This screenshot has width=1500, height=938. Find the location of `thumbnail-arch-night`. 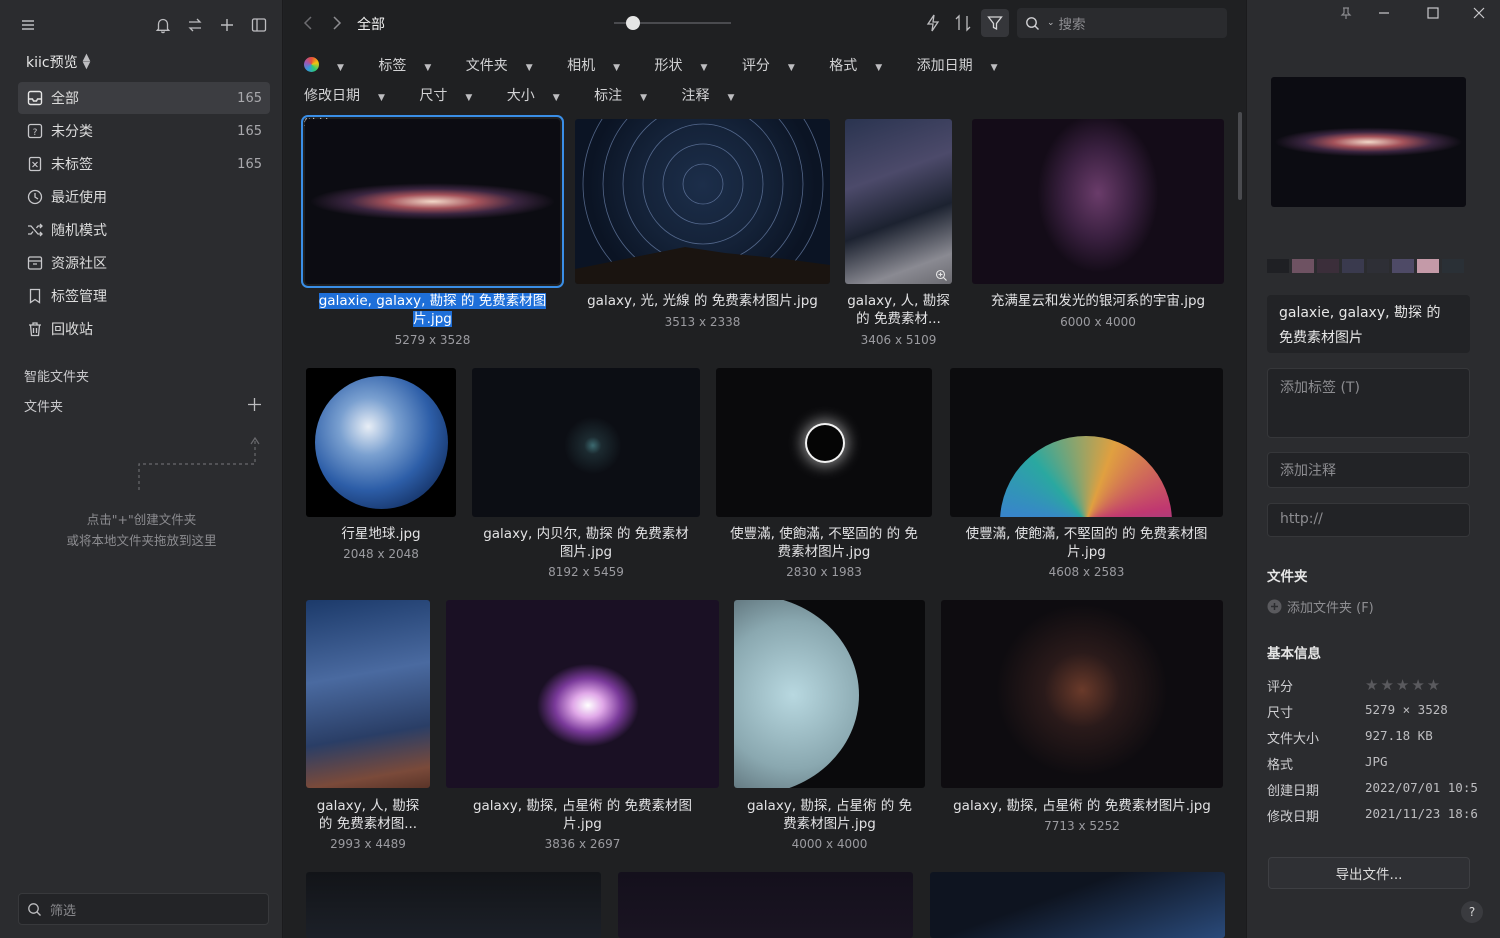

thumbnail-arch-night is located at coordinates (368, 694).